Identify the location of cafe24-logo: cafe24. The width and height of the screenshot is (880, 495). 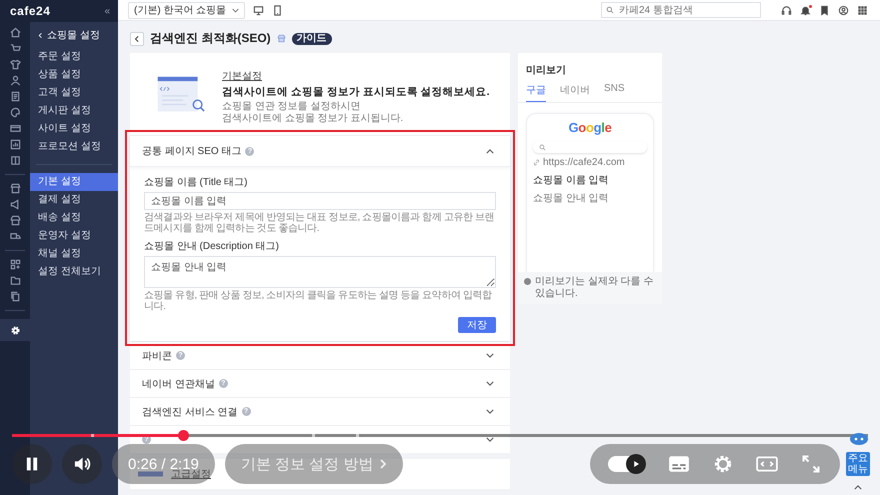
(30, 11).